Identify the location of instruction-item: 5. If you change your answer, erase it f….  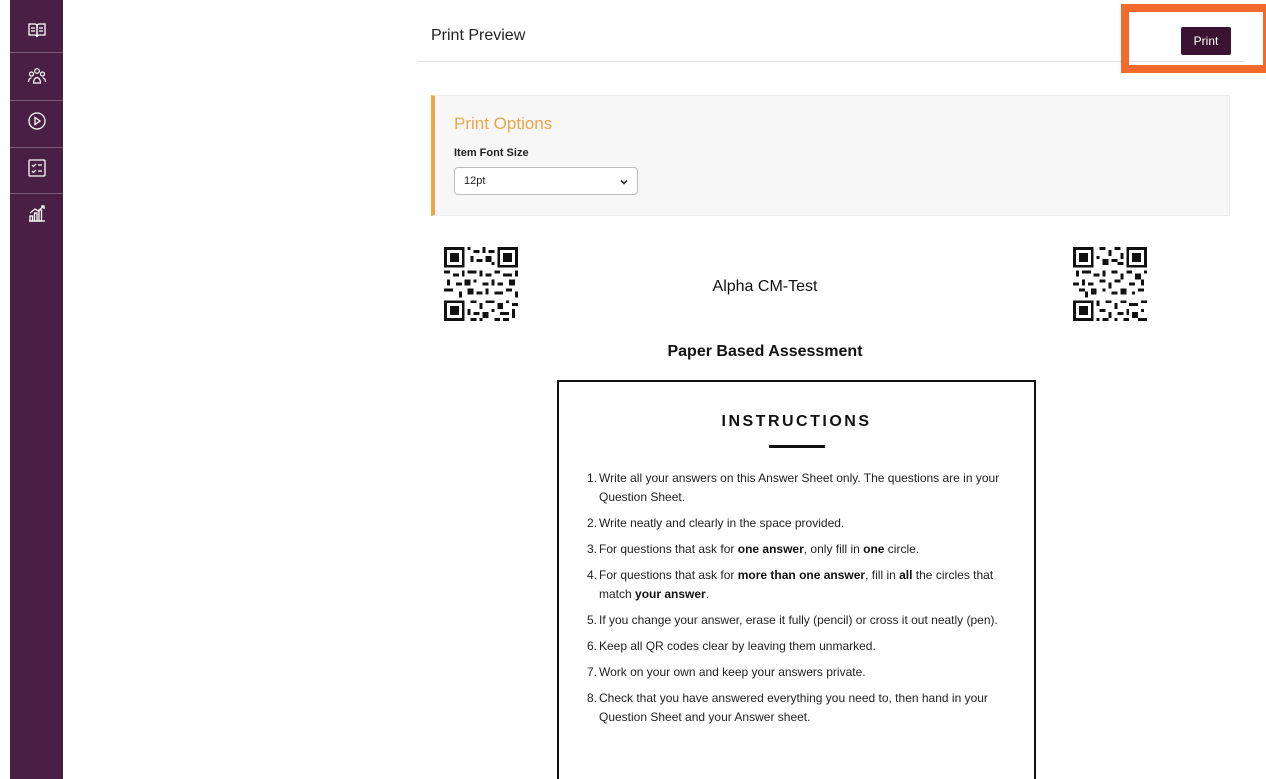
(792, 620).